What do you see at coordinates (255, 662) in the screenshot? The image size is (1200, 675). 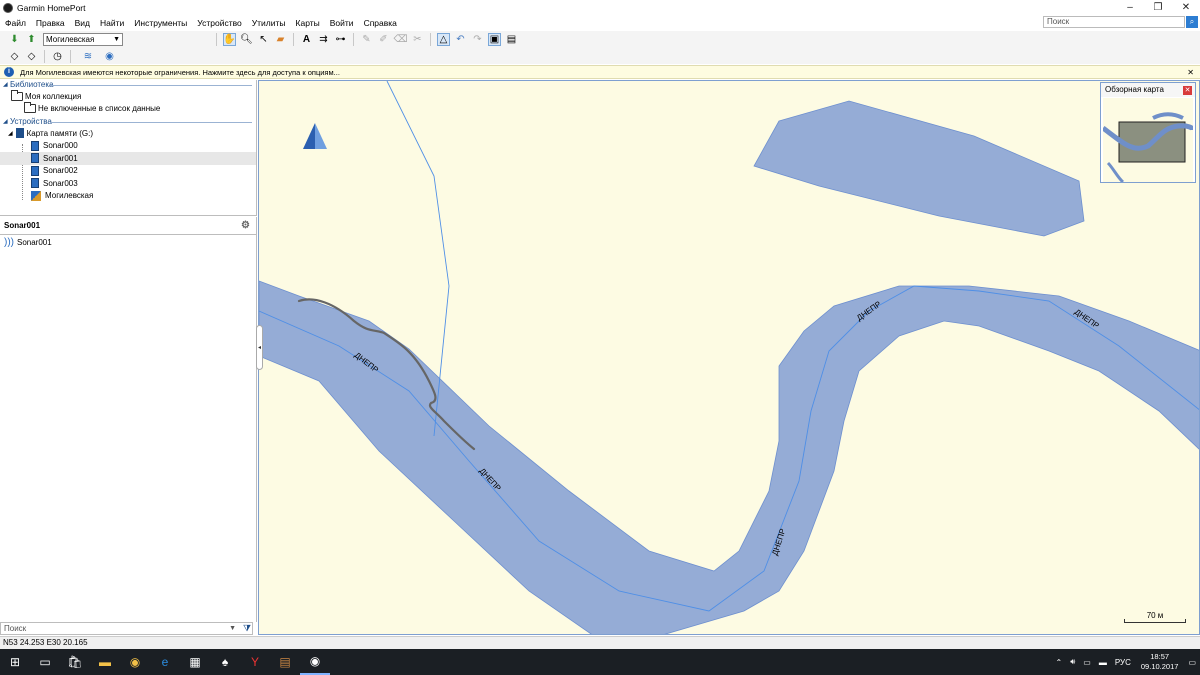 I see `yandex-browser-icon: Y` at bounding box center [255, 662].